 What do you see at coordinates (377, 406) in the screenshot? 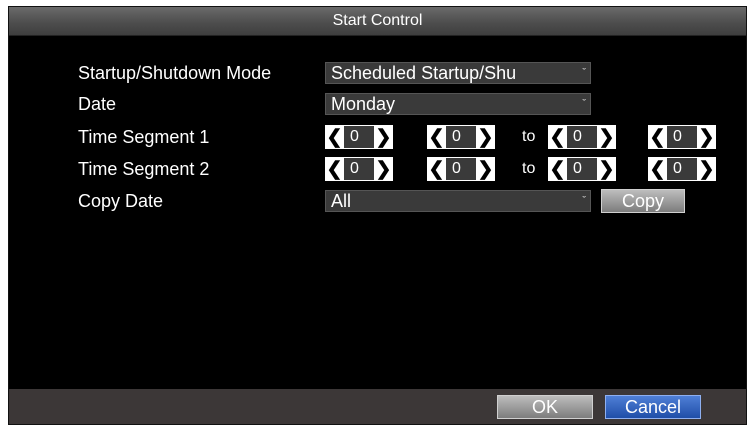
I see `dialog-footer: OK Cancel` at bounding box center [377, 406].